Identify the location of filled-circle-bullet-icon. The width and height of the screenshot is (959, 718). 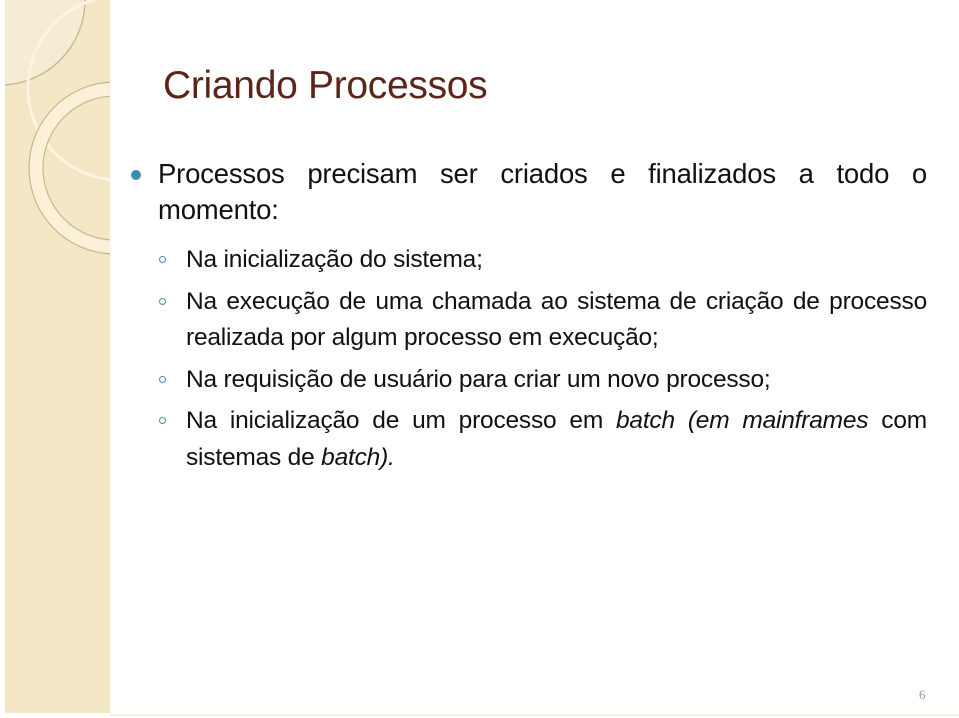
(136, 175).